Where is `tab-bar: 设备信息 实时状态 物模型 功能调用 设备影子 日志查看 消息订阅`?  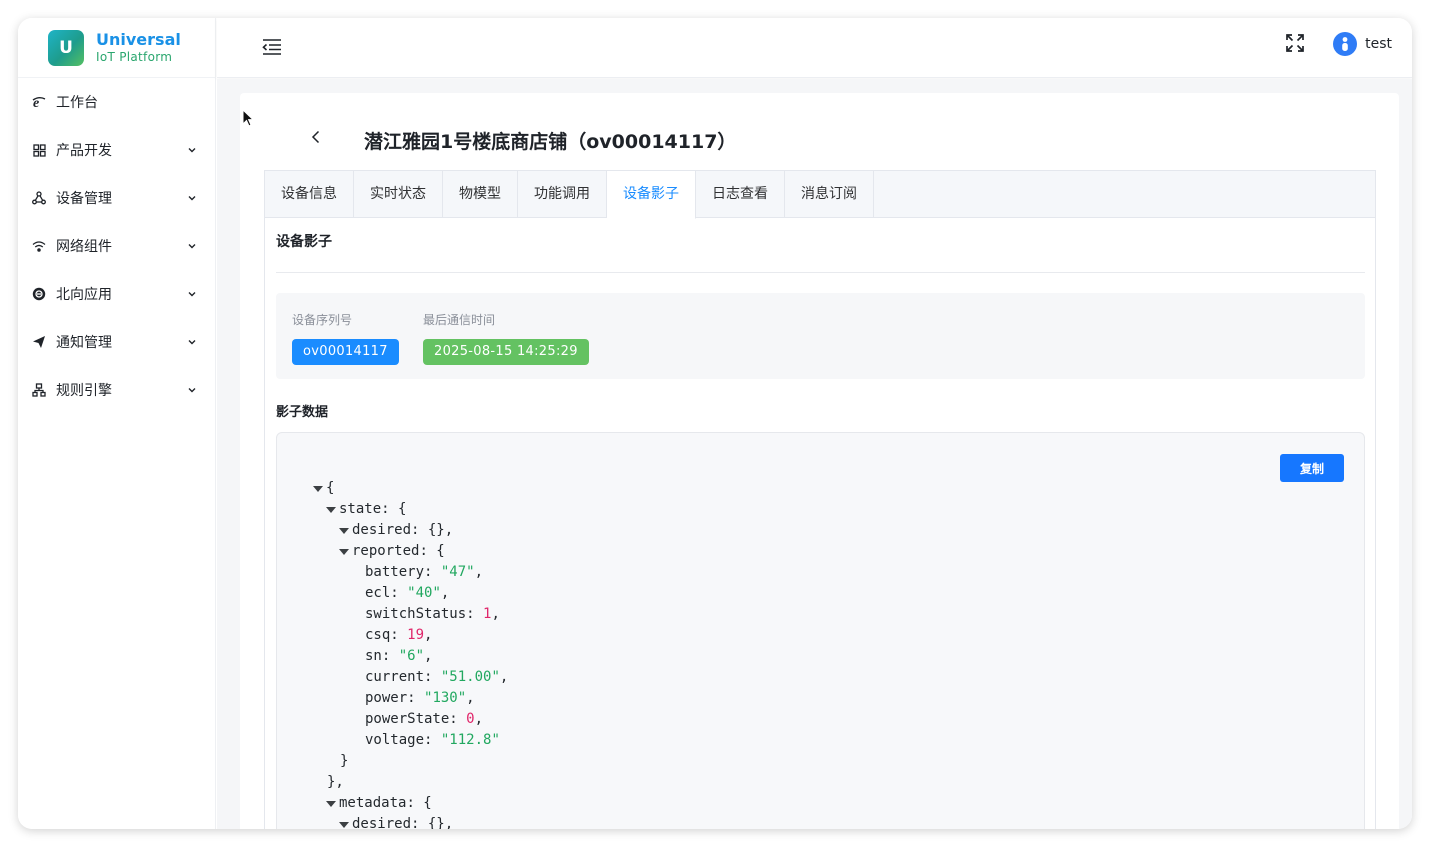 tab-bar: 设备信息 实时状态 物模型 功能调用 设备影子 日志查看 消息订阅 is located at coordinates (820, 195).